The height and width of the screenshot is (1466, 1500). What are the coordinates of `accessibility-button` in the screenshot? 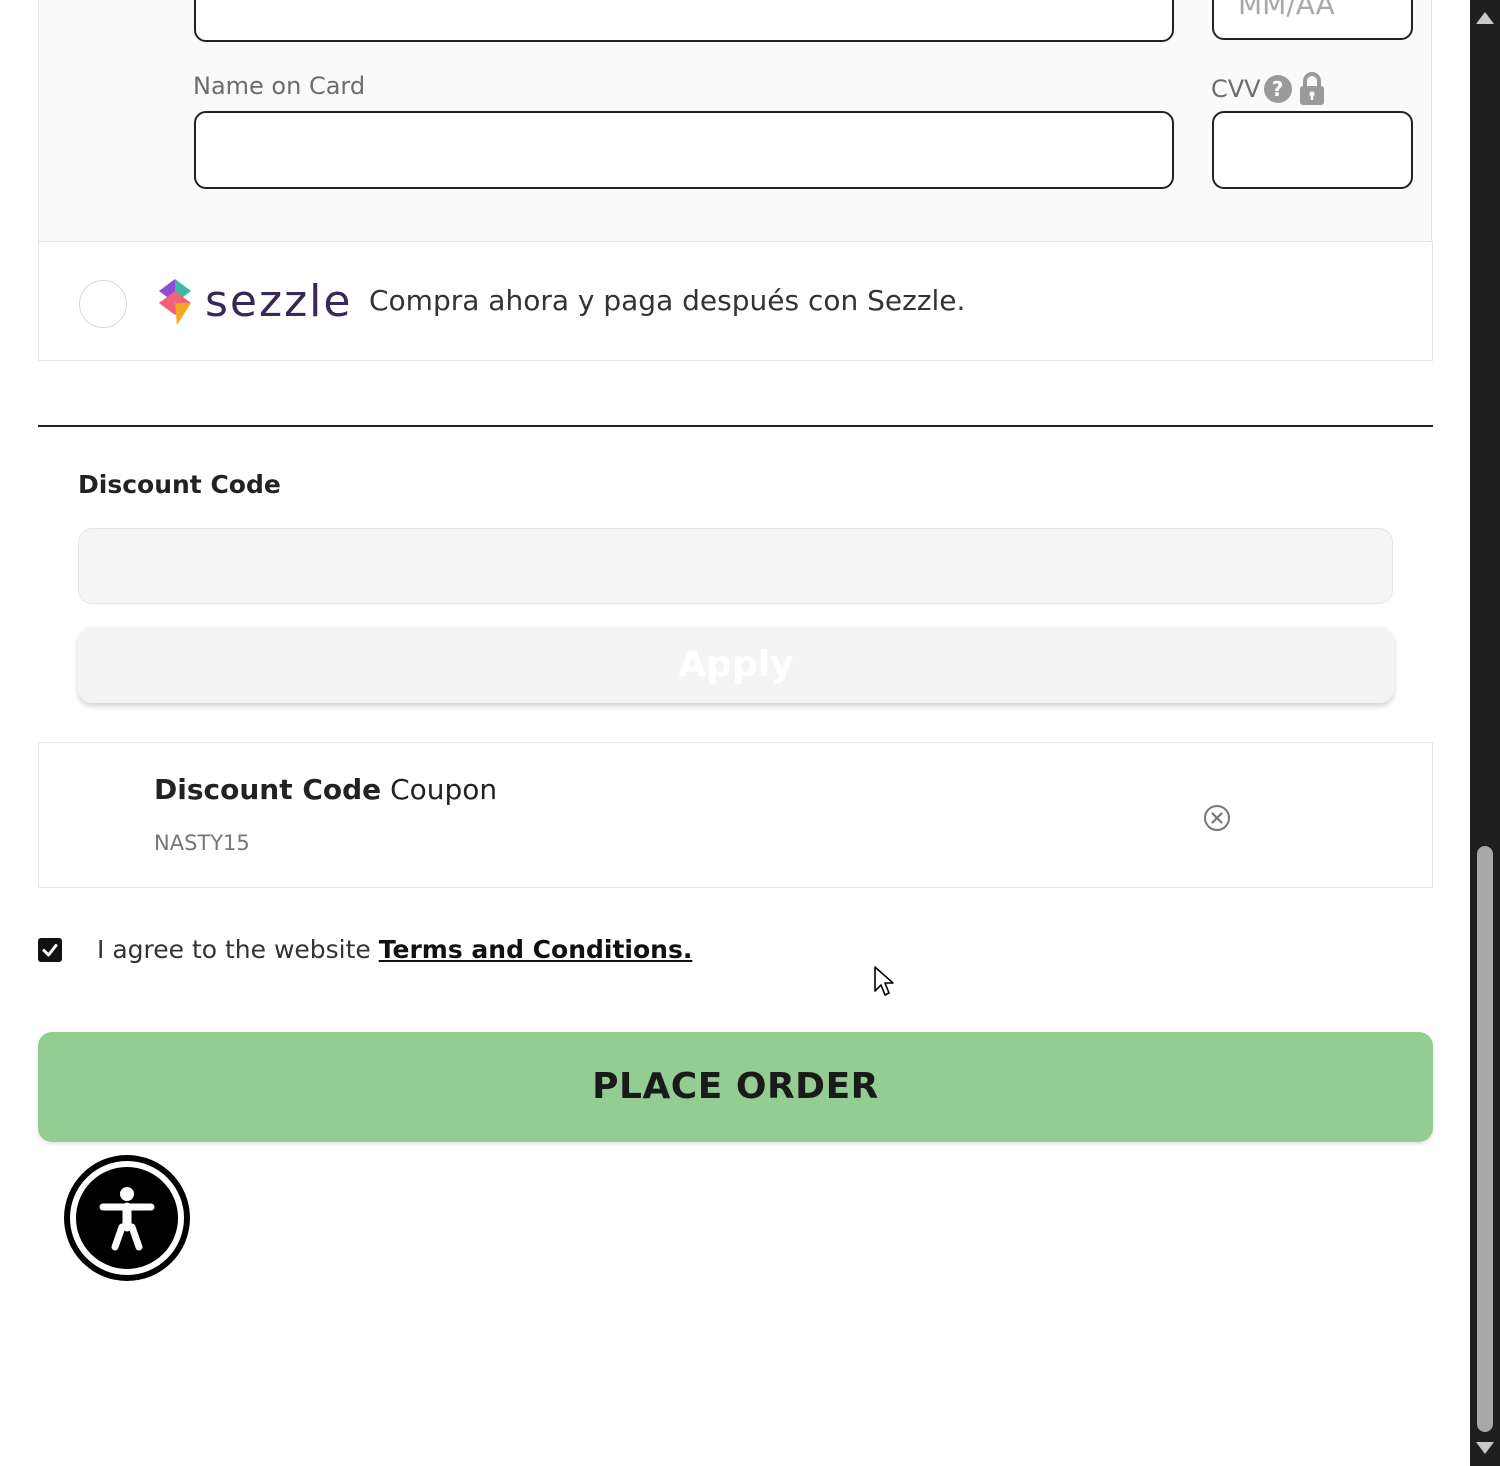 It's located at (127, 1218).